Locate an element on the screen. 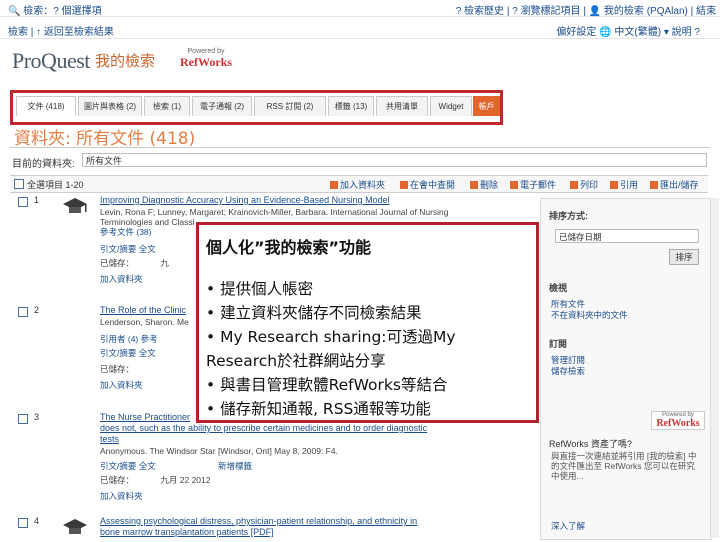 Image resolution: width=720 pixels, height=542 pixels. secondary-bar: 檢索 | ↑ 返回至檢索結果 偏好設定 🌐 中文(繁體) ▾ 說明 ? is located at coordinates (360, 29).